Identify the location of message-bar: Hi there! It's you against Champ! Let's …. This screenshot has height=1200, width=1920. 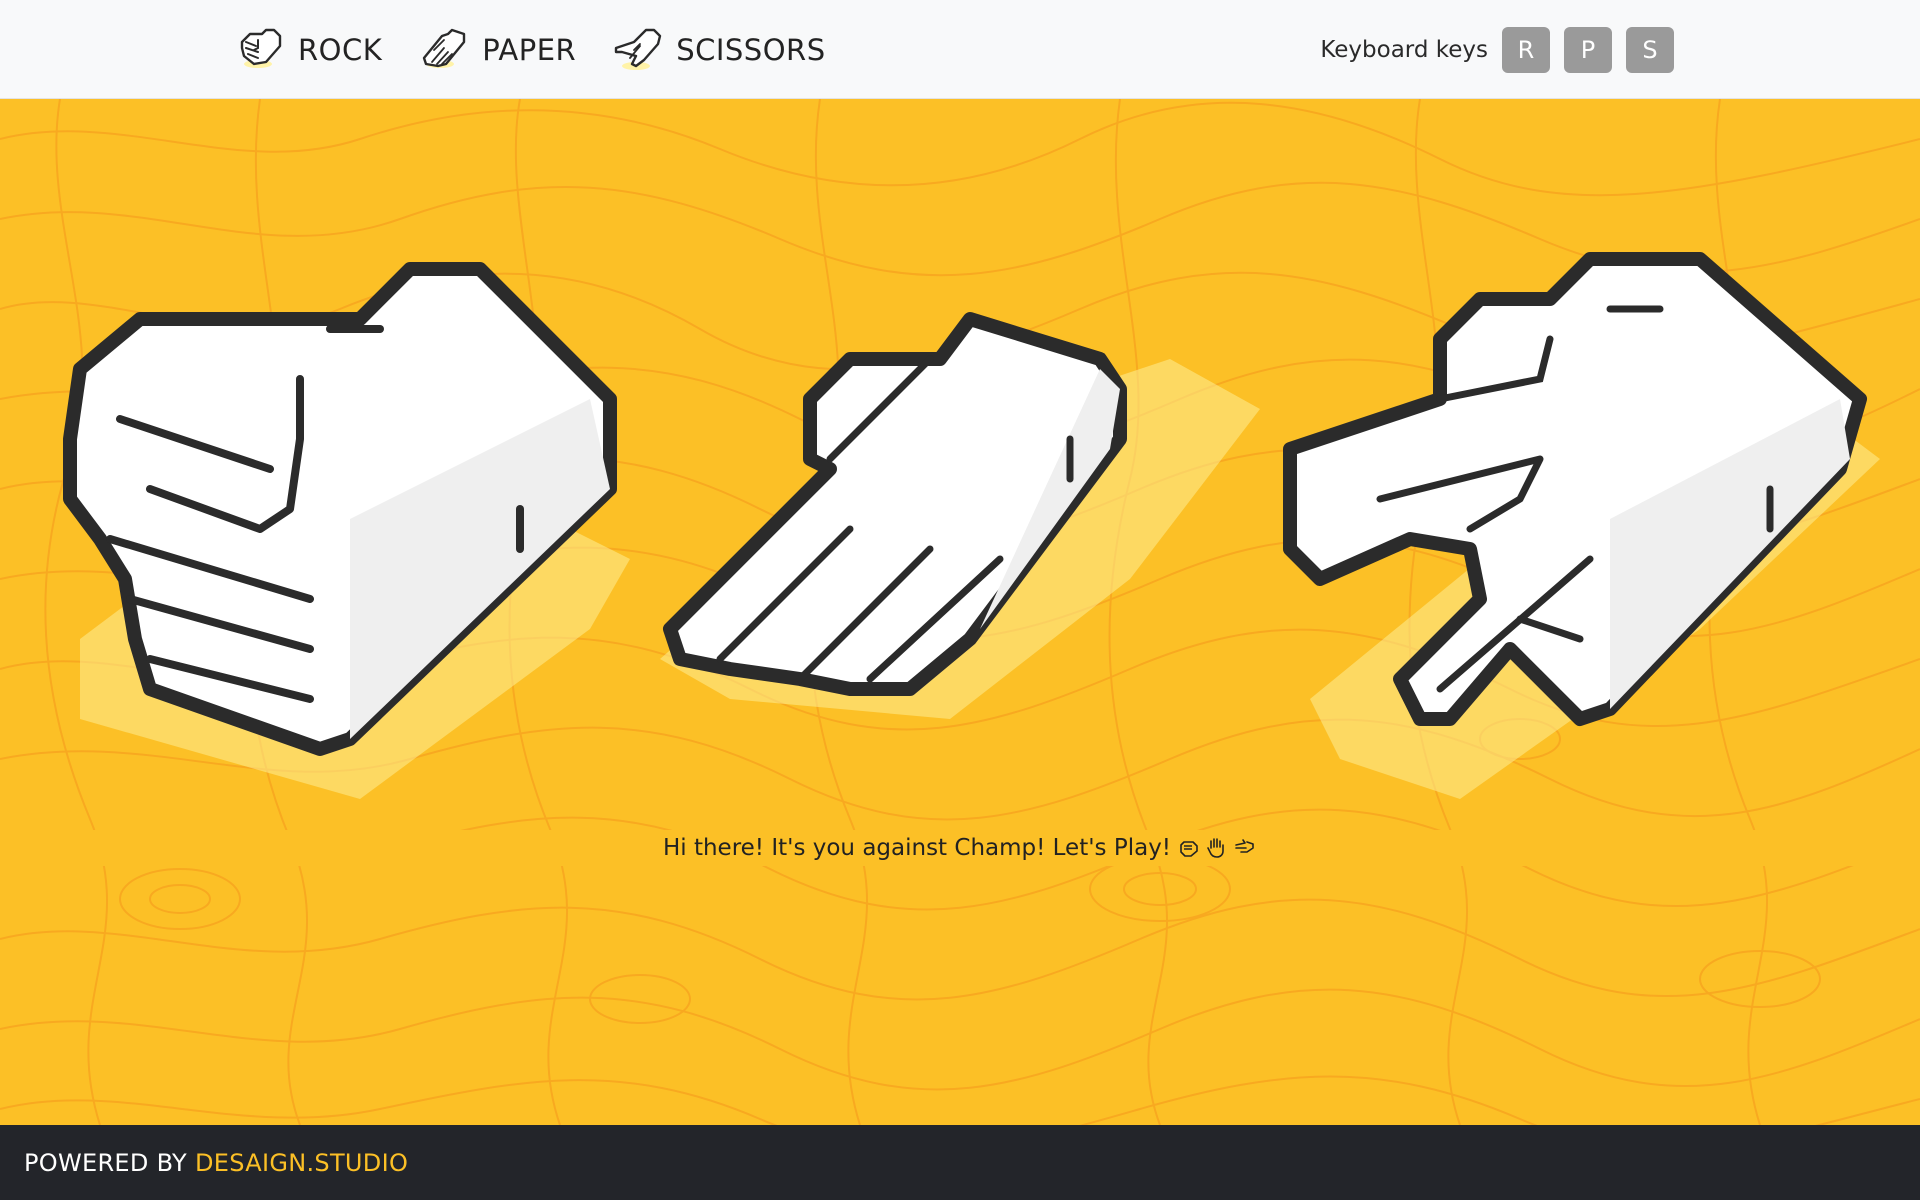
(960, 848).